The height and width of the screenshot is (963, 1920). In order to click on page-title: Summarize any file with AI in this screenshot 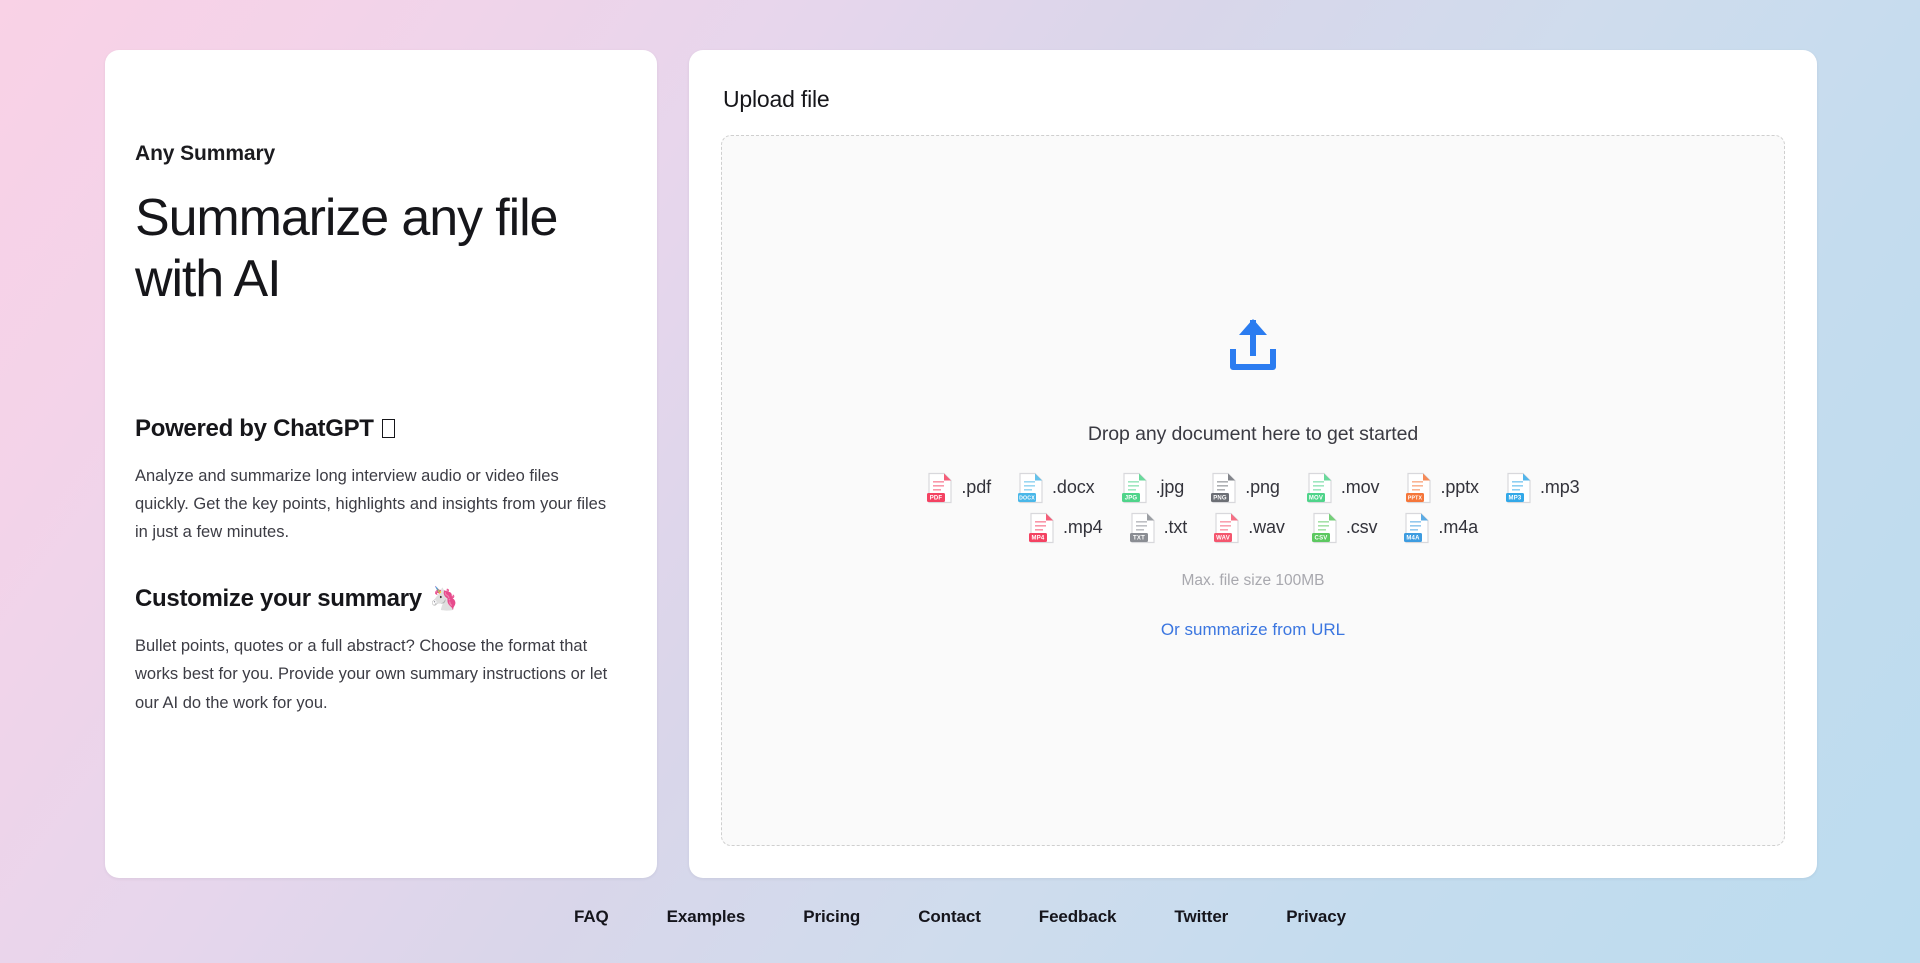, I will do `click(346, 248)`.